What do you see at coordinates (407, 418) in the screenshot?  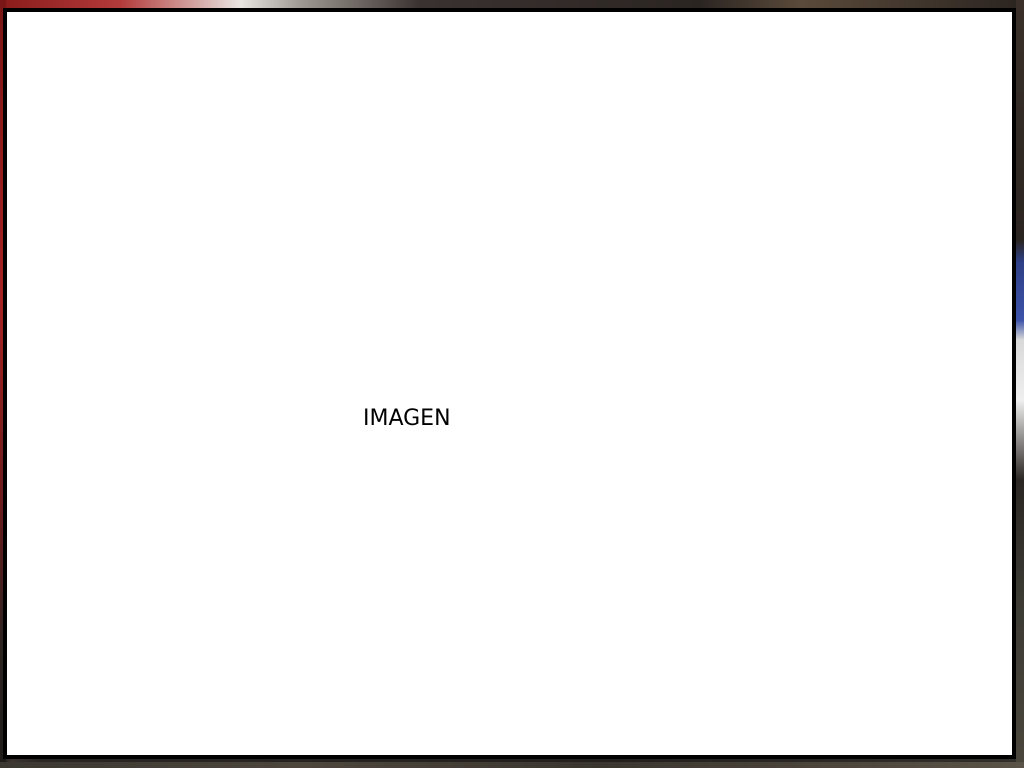 I see `image-placeholder-label: IMAGEN` at bounding box center [407, 418].